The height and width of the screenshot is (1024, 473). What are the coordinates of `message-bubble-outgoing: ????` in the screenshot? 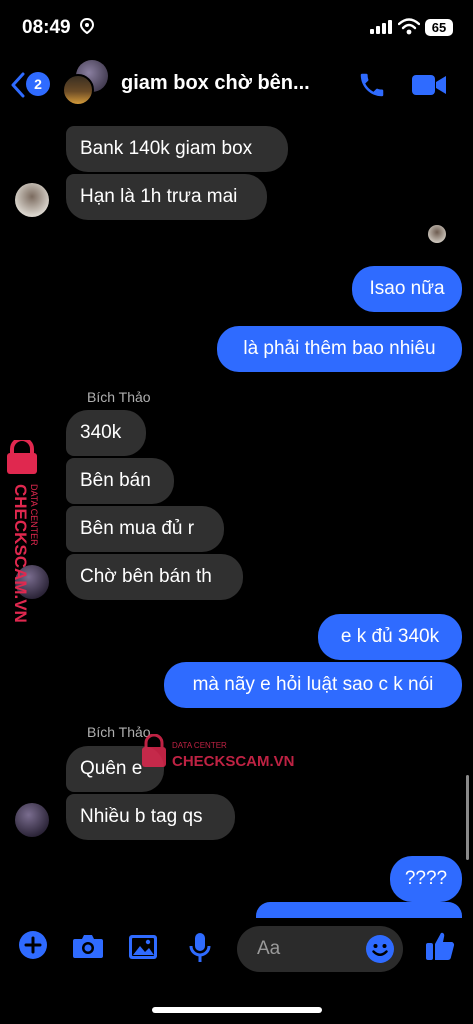 It's located at (426, 879).